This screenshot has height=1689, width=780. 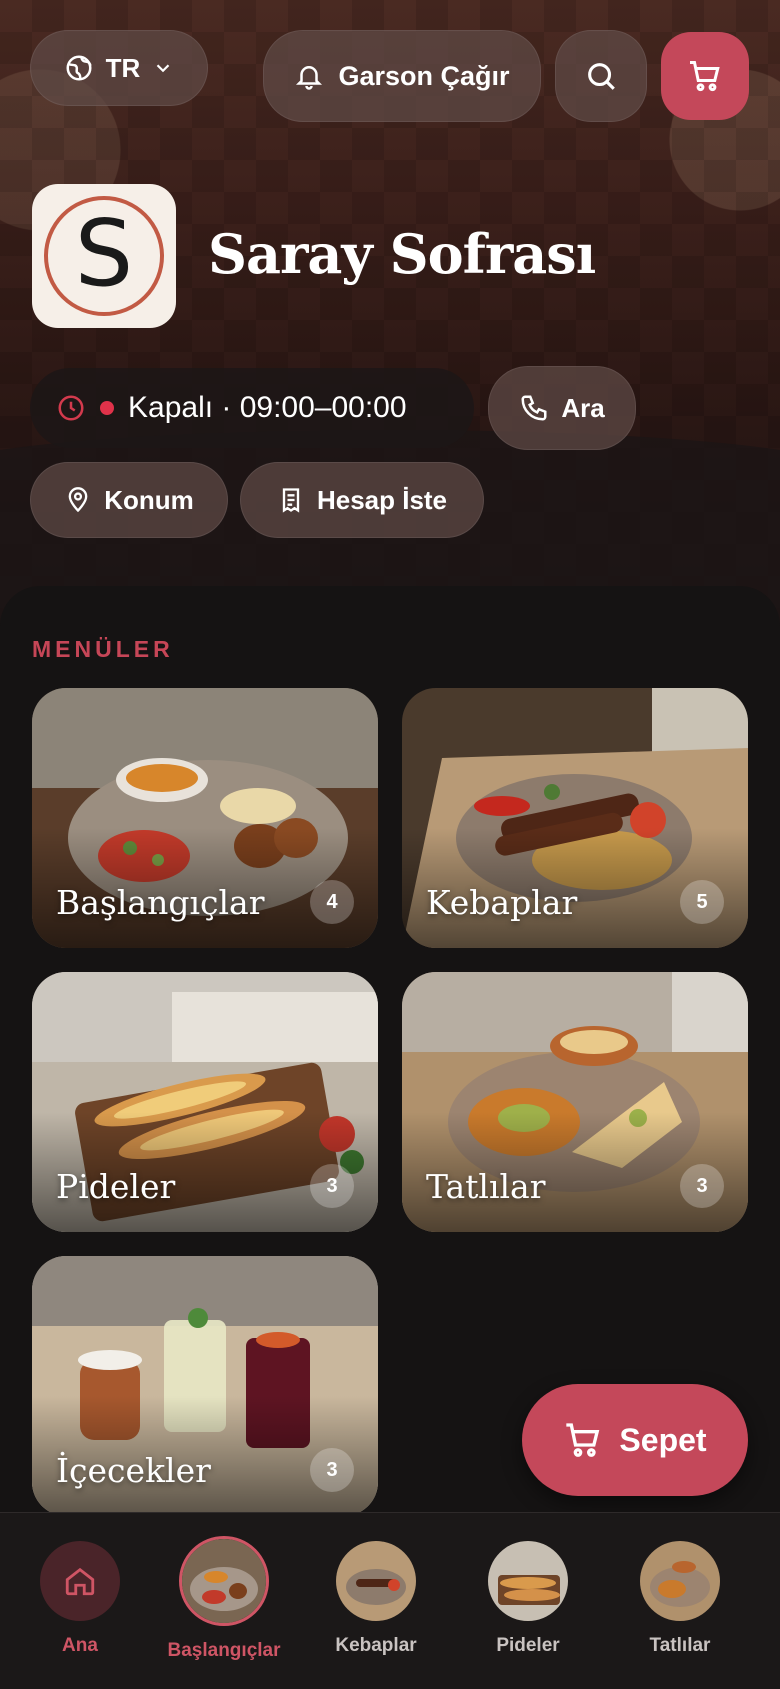 What do you see at coordinates (424, 75) in the screenshot?
I see `call-waiter-label: Garson Çağır` at bounding box center [424, 75].